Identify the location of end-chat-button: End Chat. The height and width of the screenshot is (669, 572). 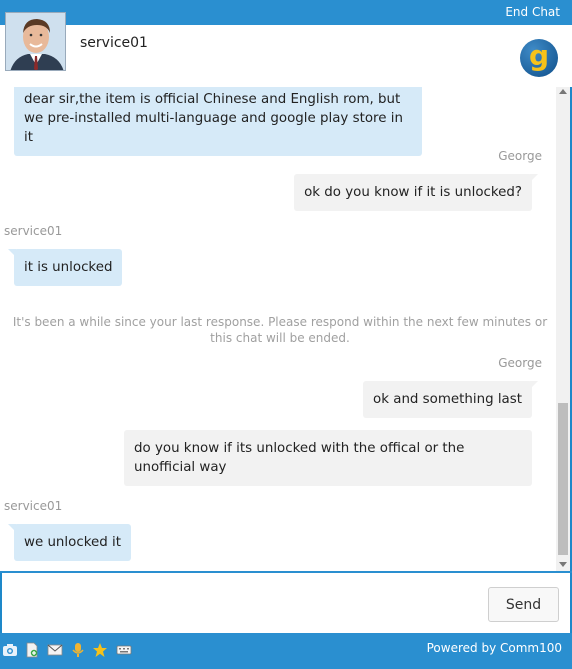
(532, 12).